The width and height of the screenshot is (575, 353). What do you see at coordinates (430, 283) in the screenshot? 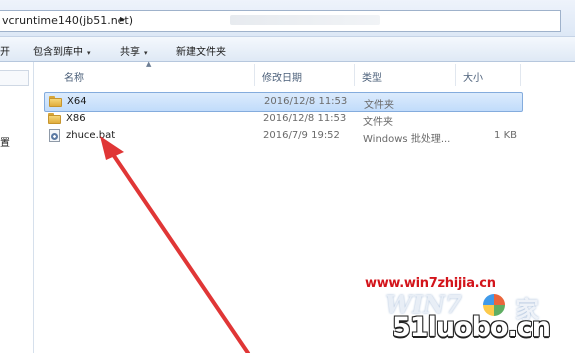
I see `watermark-site: www.win7zhijia.cn` at bounding box center [430, 283].